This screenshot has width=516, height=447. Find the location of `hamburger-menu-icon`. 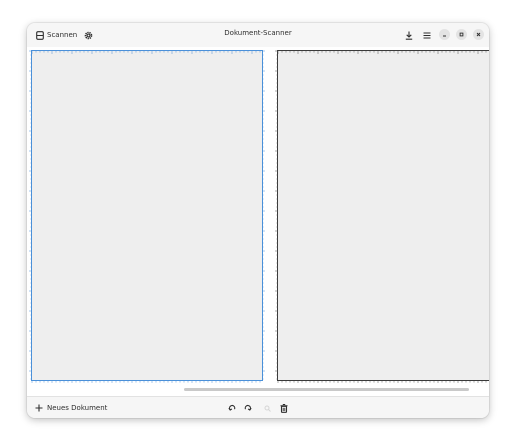

hamburger-menu-icon is located at coordinates (427, 35).